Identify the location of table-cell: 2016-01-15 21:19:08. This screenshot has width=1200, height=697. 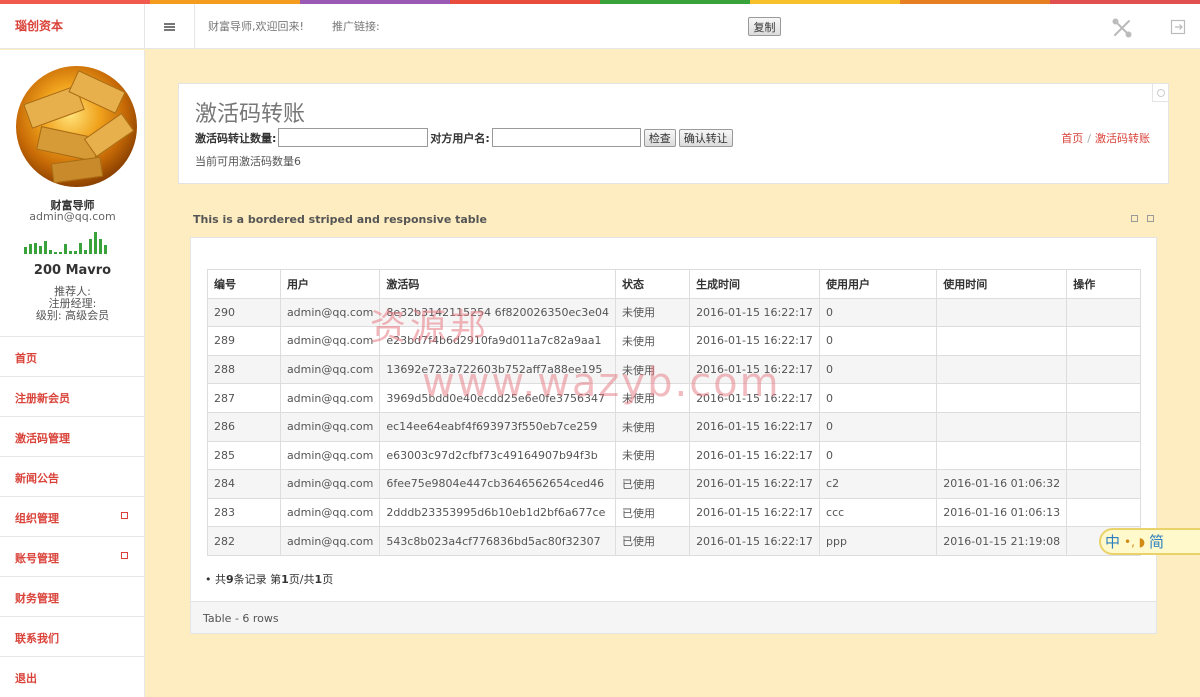
(1002, 541).